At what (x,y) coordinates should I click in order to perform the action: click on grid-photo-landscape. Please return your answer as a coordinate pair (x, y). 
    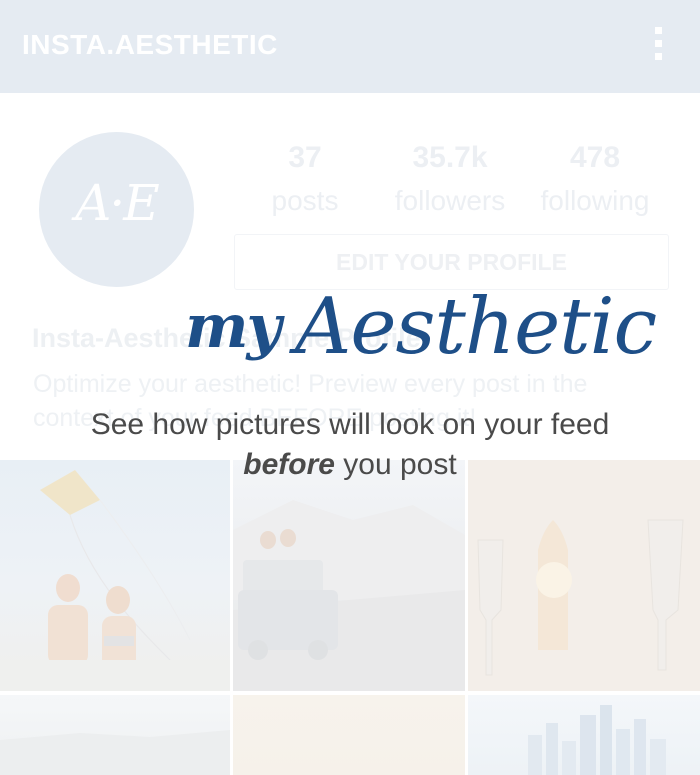
    Looking at the image, I should click on (115, 735).